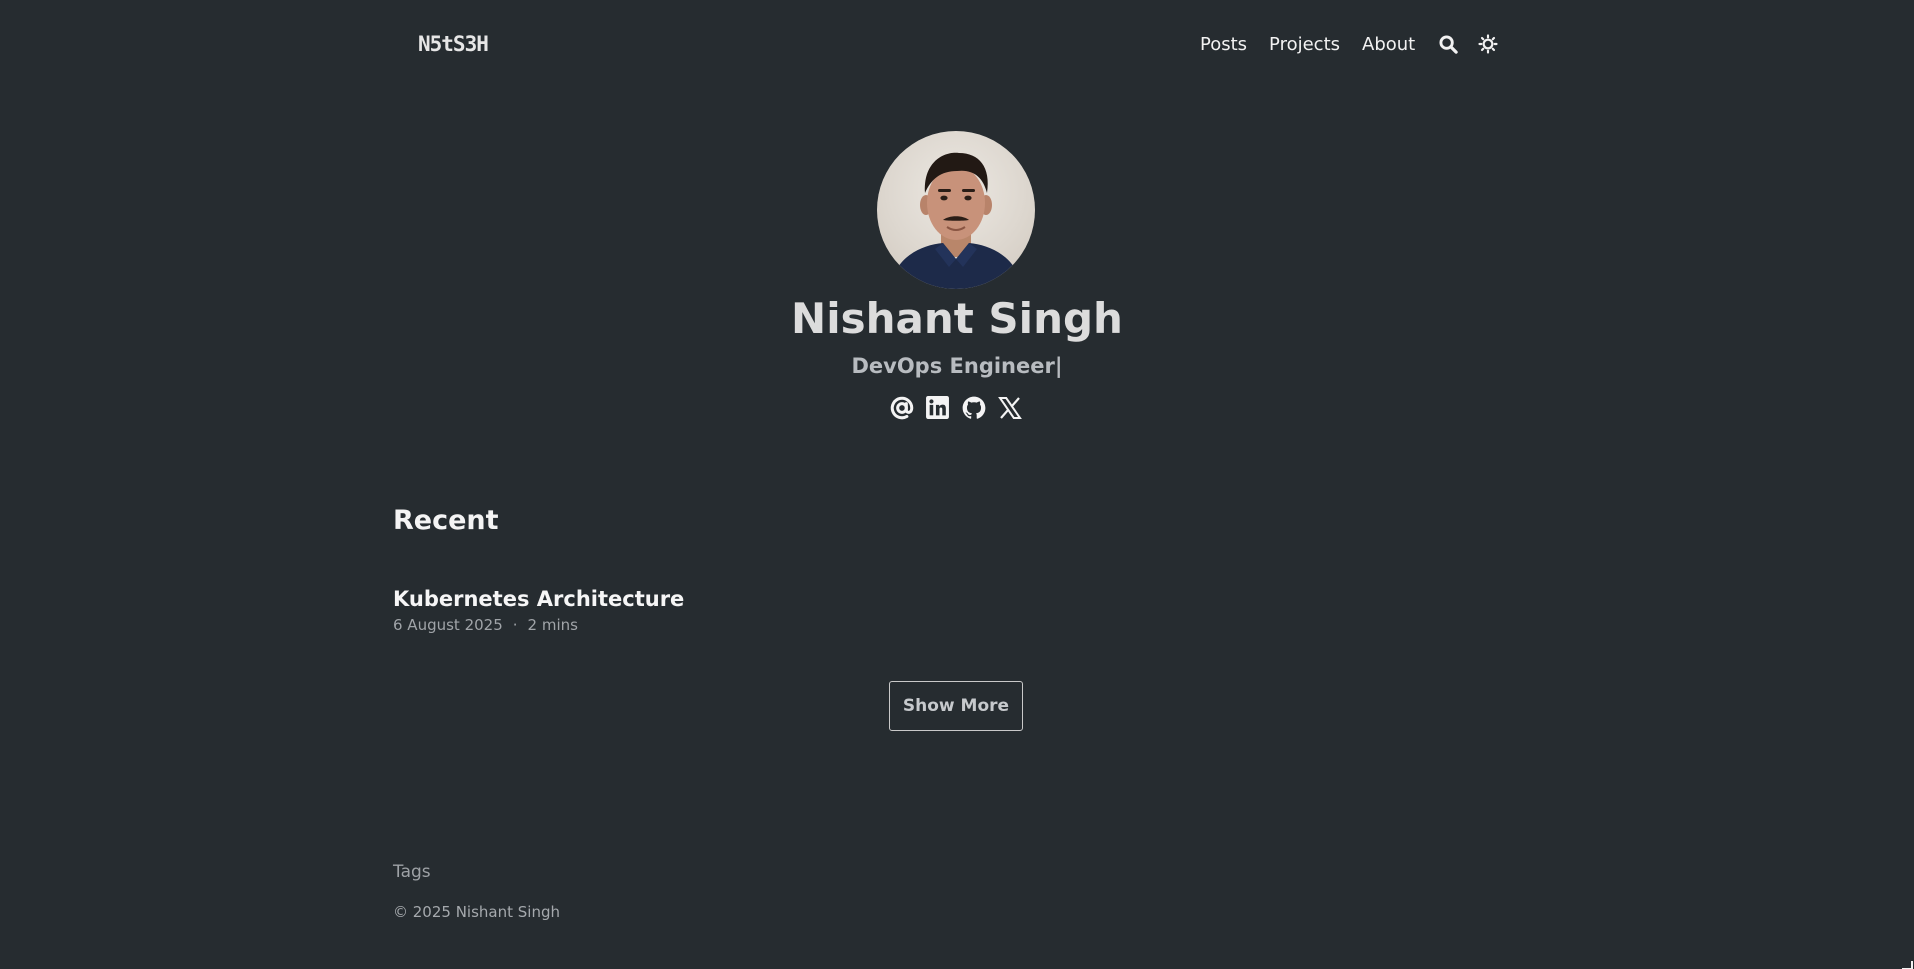 Image resolution: width=1914 pixels, height=969 pixels. Describe the element at coordinates (1358, 44) in the screenshot. I see `main-nav: Posts Projects About` at that location.